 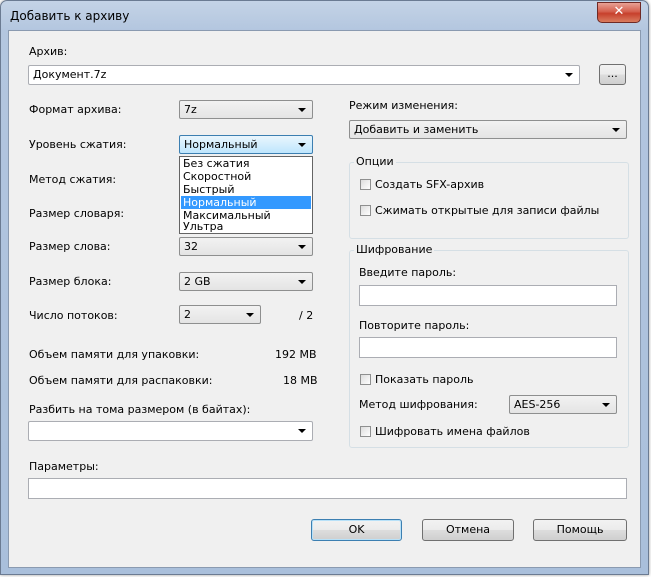 I want to click on repeat-password-input, so click(x=488, y=347).